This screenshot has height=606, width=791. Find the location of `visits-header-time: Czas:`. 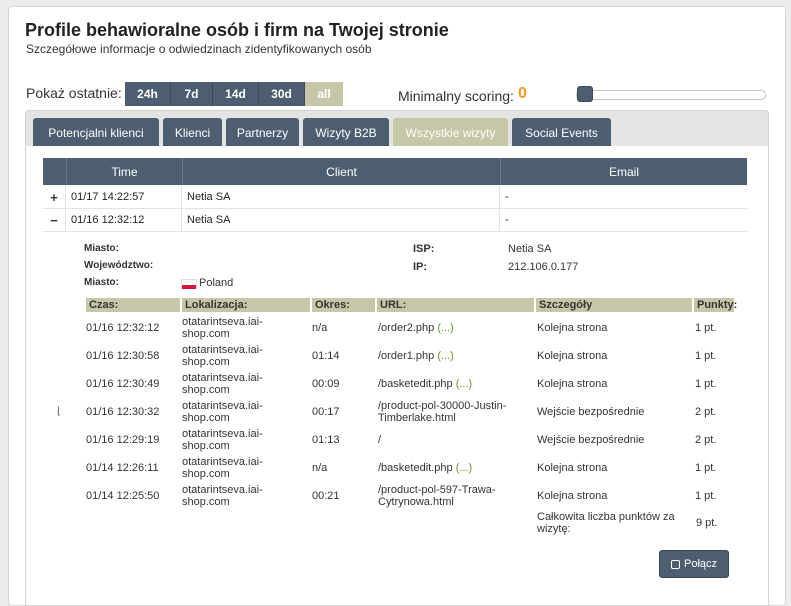

visits-header-time: Czas: is located at coordinates (133, 305).